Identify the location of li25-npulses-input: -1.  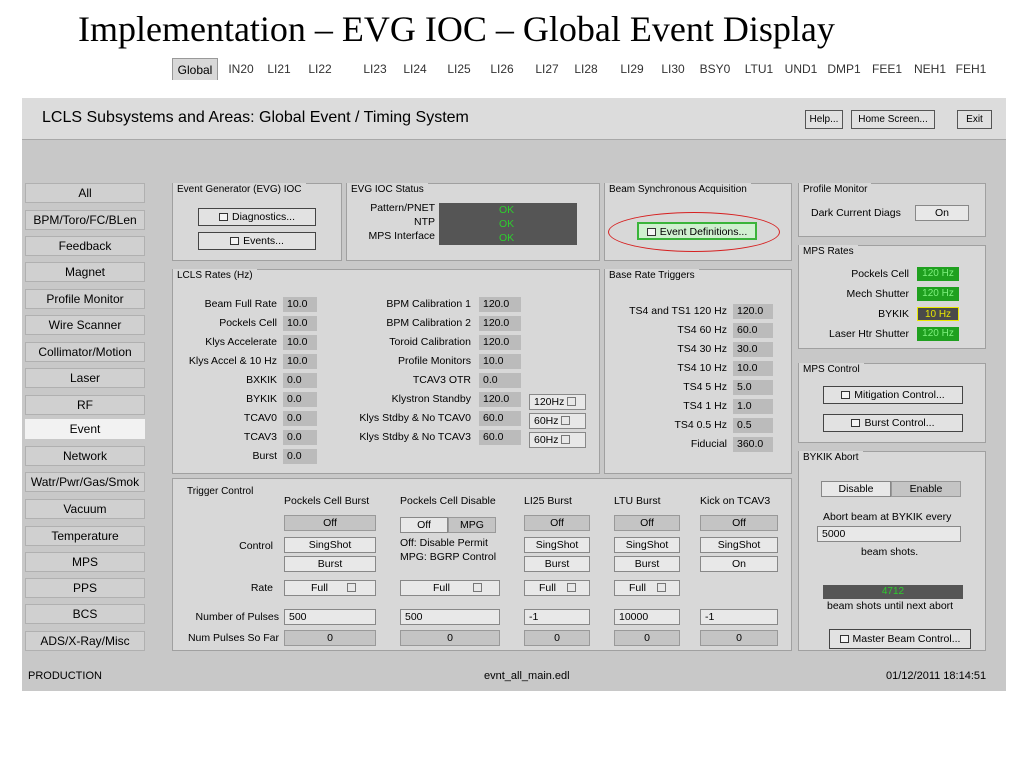
(557, 617).